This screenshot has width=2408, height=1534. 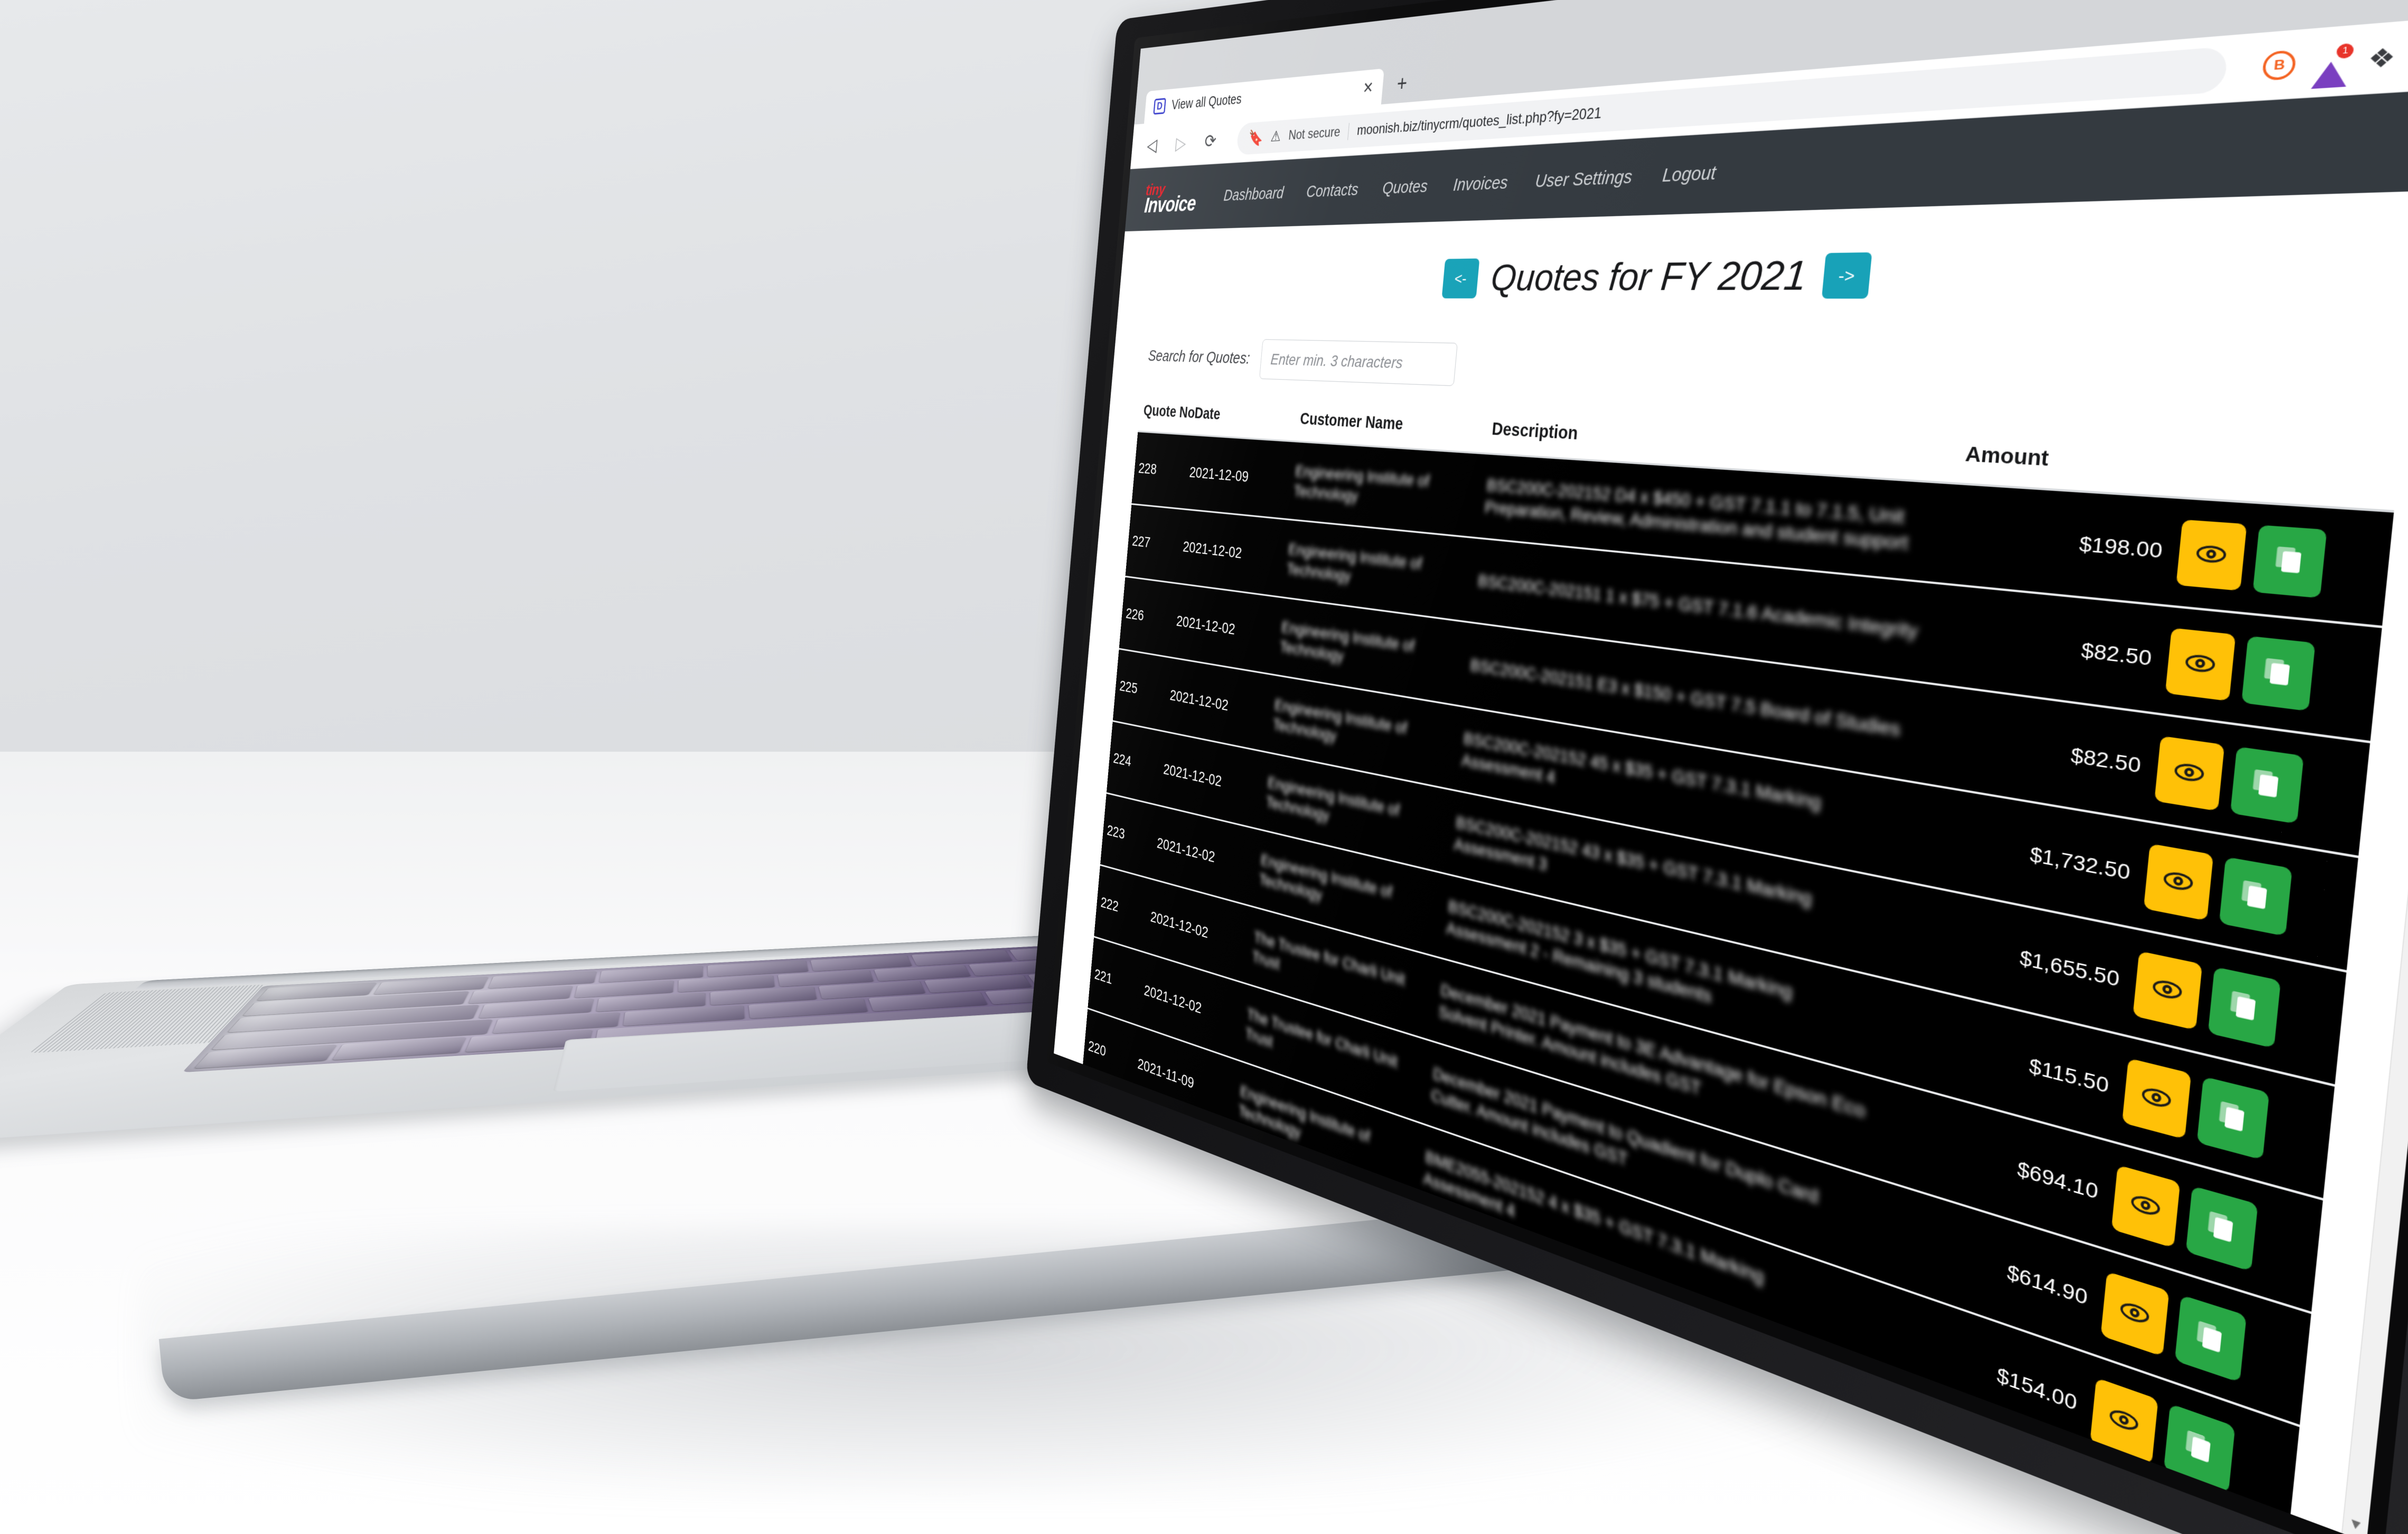 What do you see at coordinates (1159, 106) in the screenshot?
I see `tab-favicon-icon: D` at bounding box center [1159, 106].